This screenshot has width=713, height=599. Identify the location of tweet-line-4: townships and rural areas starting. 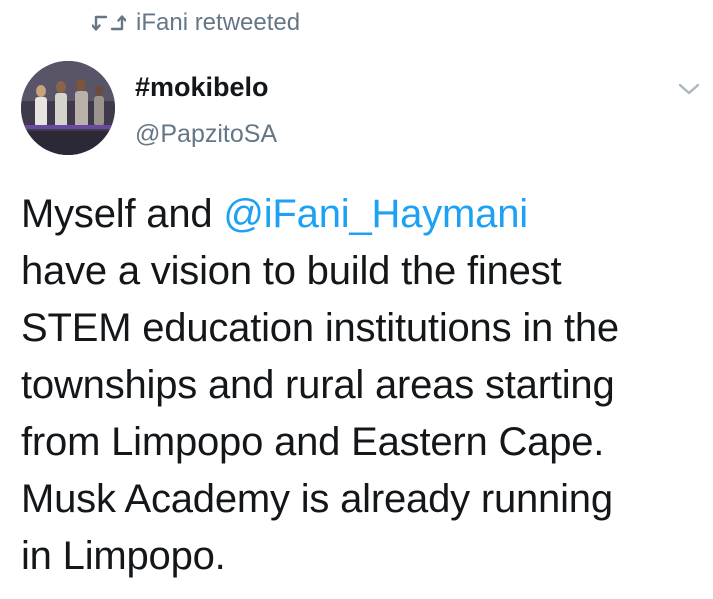
(318, 385).